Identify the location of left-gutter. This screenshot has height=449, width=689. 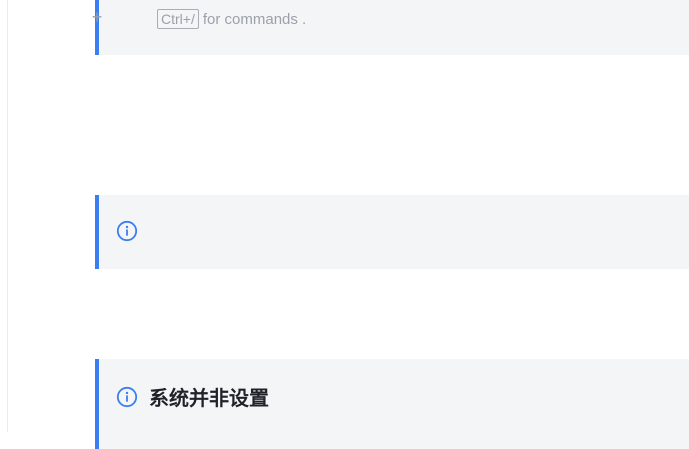
(4, 216).